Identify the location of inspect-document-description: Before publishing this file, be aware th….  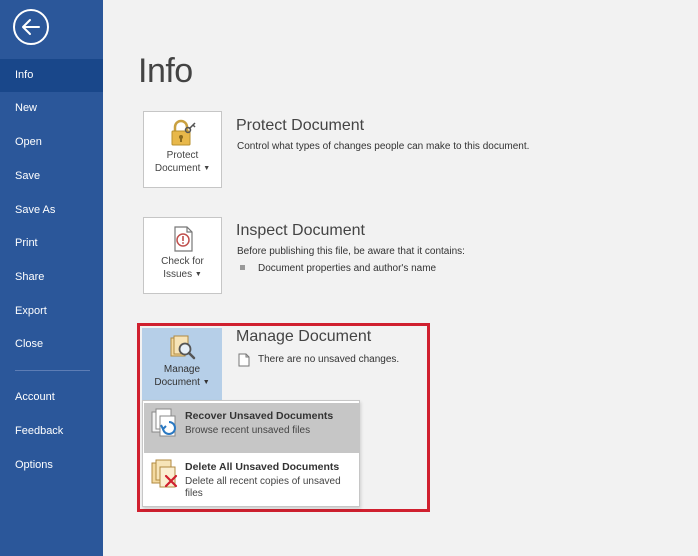
(351, 251).